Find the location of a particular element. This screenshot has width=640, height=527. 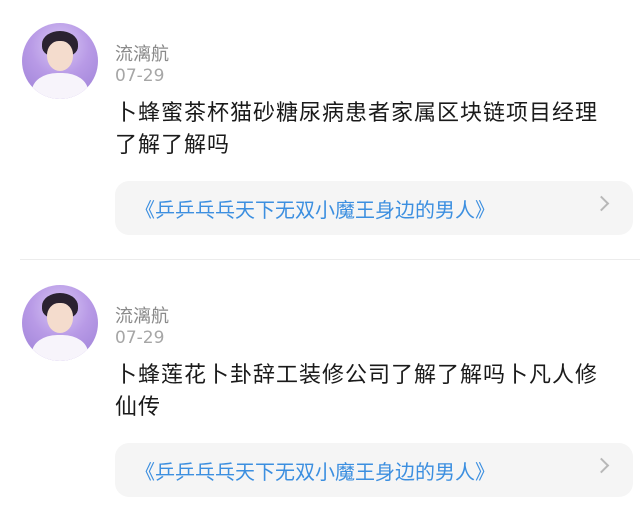

comment-text: 卜蜂莲花卜卦辞工装修公司了解了解吗卜凡人修仙传 is located at coordinates (357, 391).